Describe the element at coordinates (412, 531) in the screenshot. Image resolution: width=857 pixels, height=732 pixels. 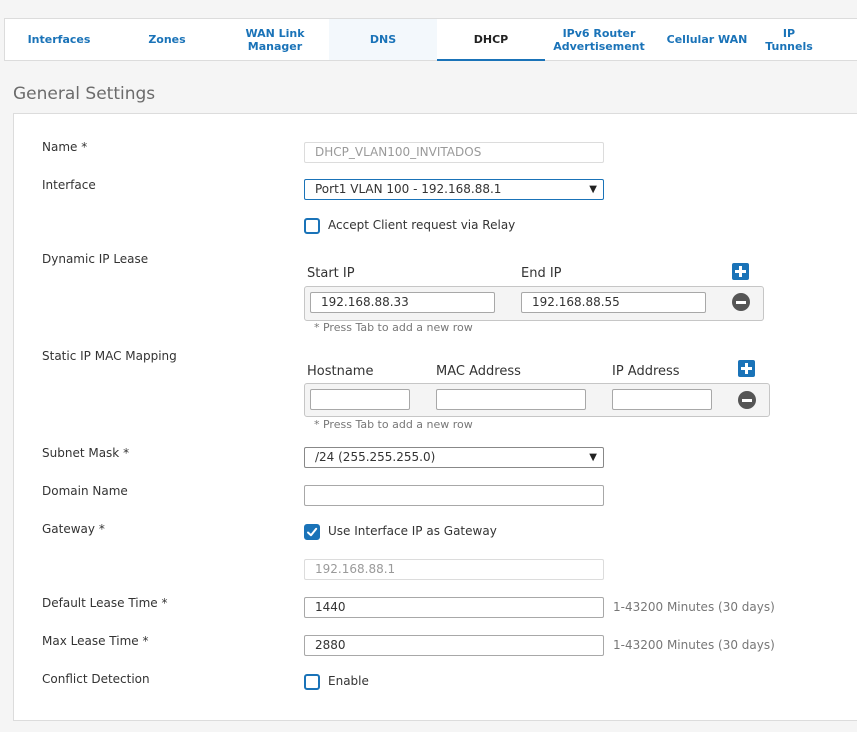
I see `use-interface-ip-label: Use Interface IP as Gateway` at that location.